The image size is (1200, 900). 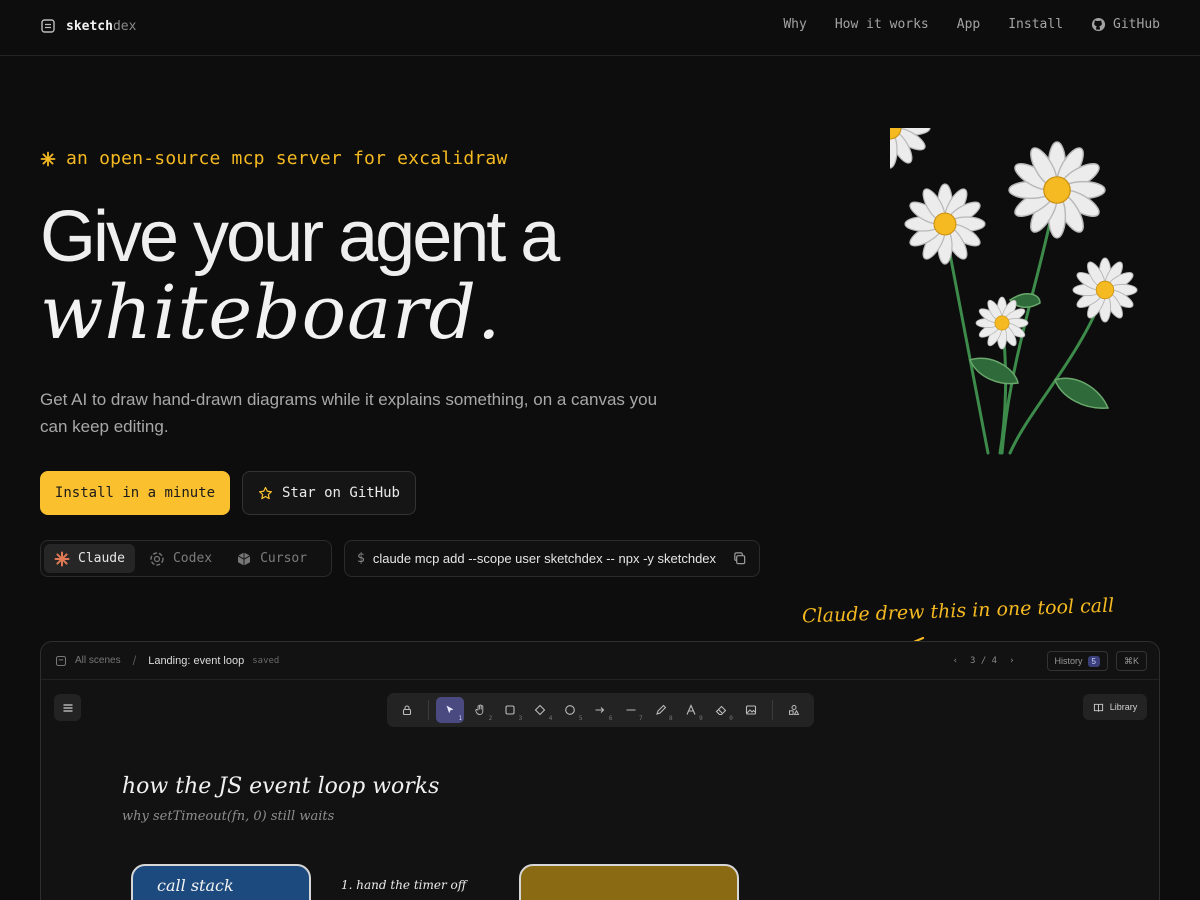 What do you see at coordinates (265, 492) in the screenshot?
I see `star-icon` at bounding box center [265, 492].